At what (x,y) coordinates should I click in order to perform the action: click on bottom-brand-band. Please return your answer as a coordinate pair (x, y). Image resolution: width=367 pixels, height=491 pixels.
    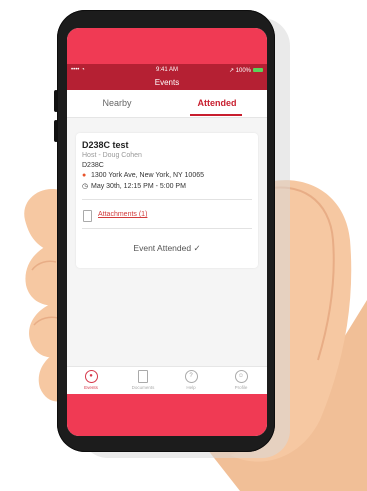
    Looking at the image, I should click on (167, 415).